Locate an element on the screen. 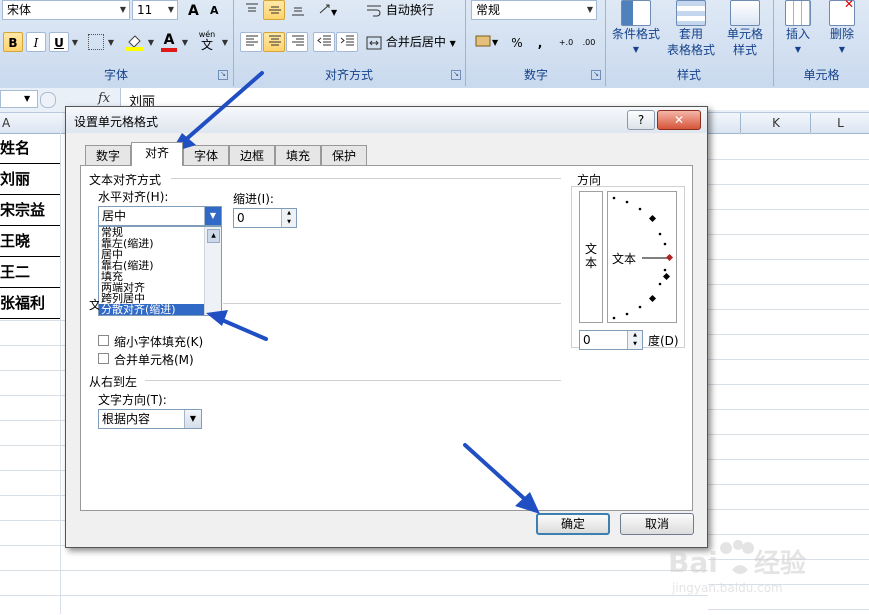 The width and height of the screenshot is (869, 615). watermark-logo: Bai 经验 jingyan.baidu.com is located at coordinates (753, 570).